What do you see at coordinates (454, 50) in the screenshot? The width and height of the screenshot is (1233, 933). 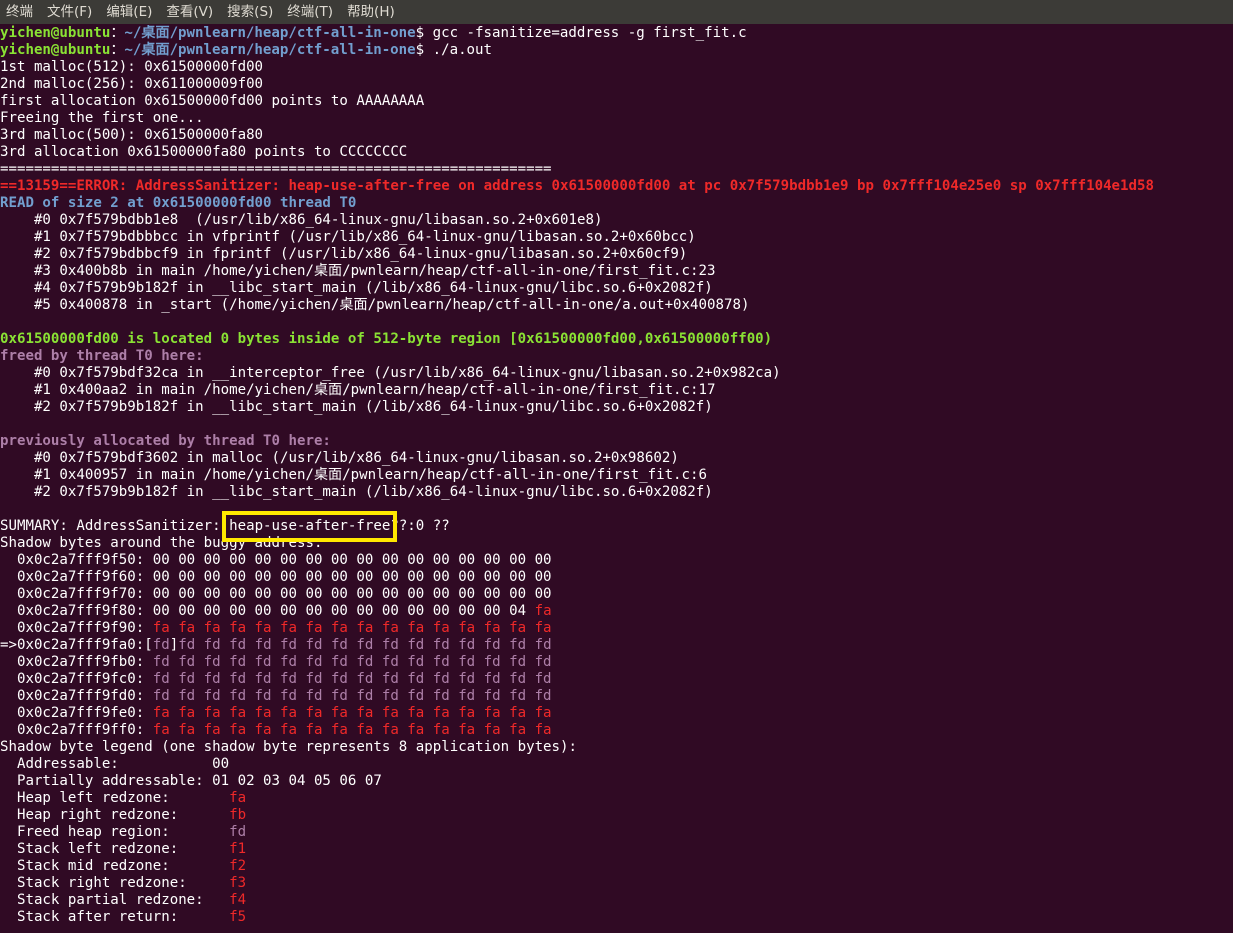 I see `terminal-text: $ ./a.out` at bounding box center [454, 50].